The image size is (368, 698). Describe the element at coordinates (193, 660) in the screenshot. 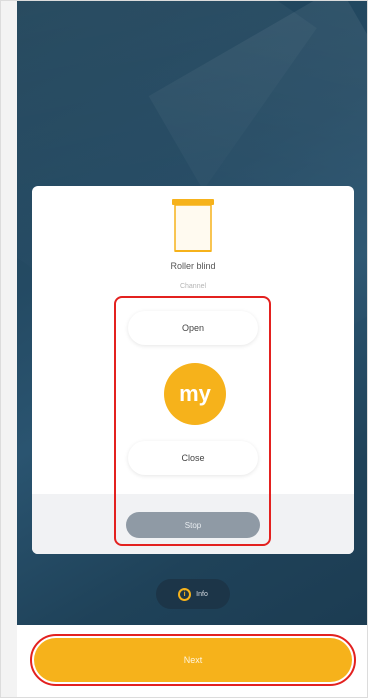

I see `next-highlight-outline` at that location.